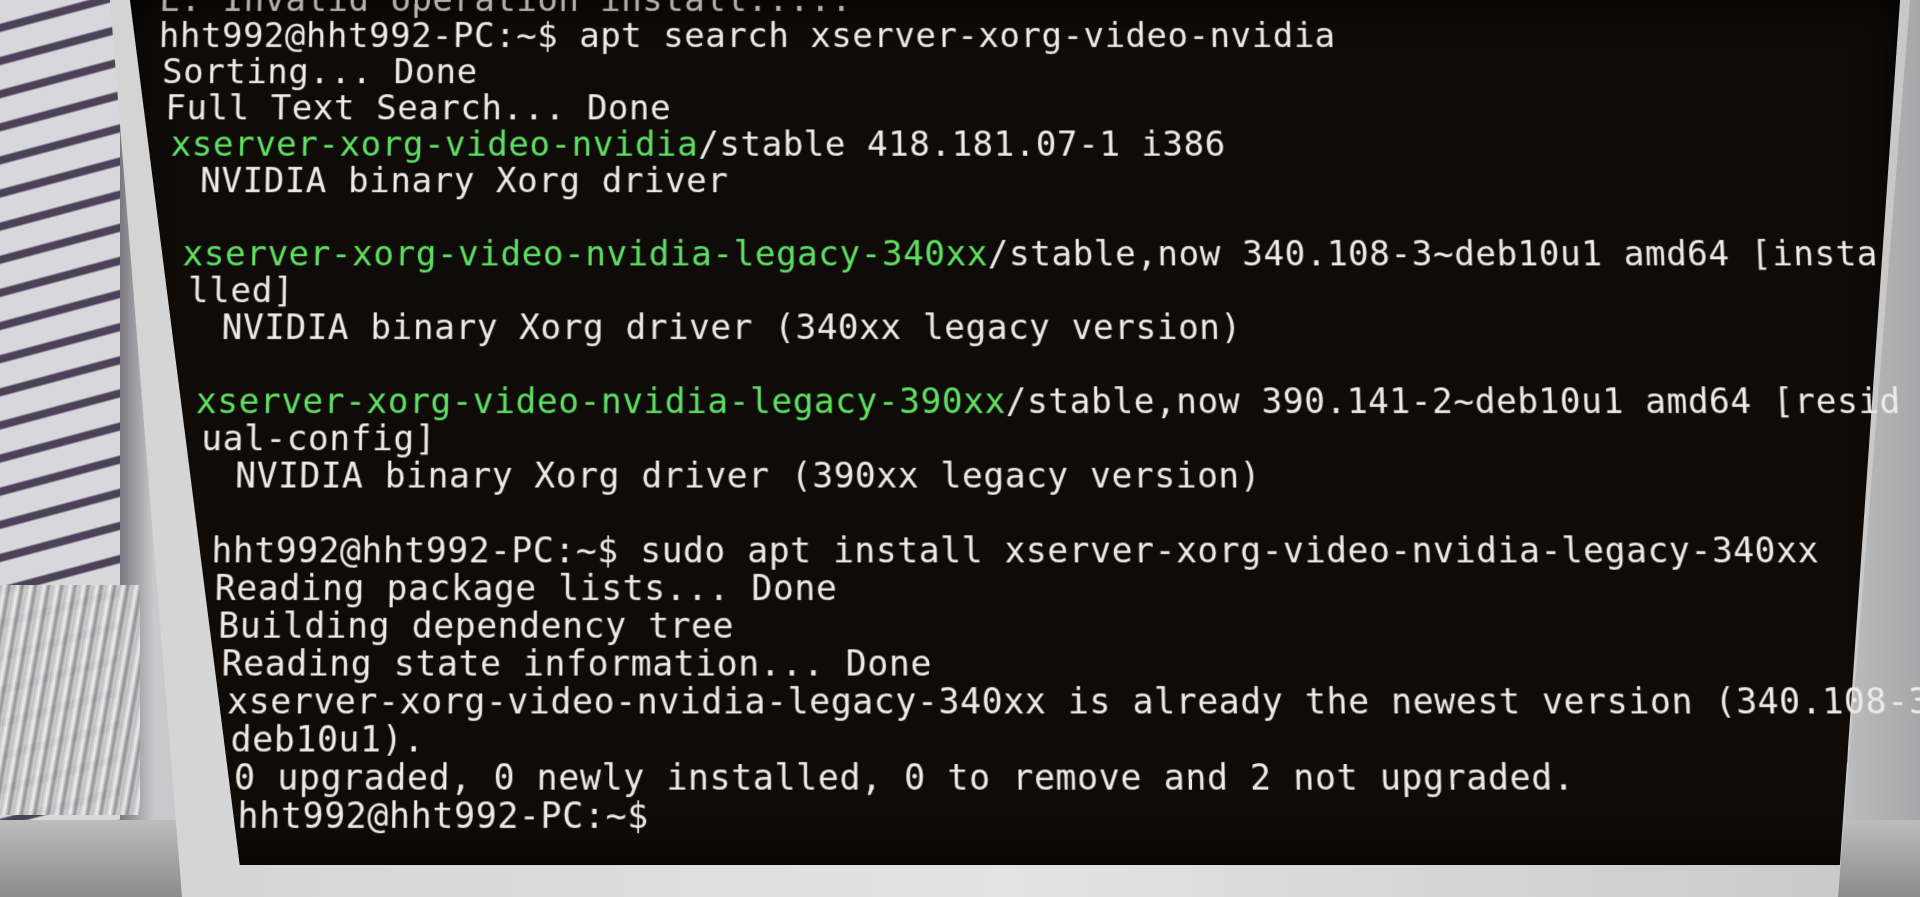 This screenshot has width=1920, height=897. Describe the element at coordinates (476, 626) in the screenshot. I see `terminal-output-line: Building dependency tree` at that location.